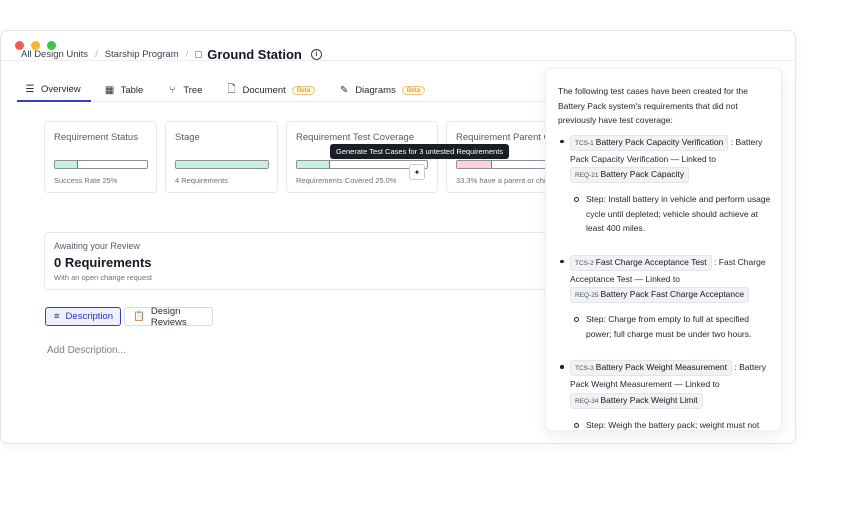 This screenshot has width=865, height=527. Describe the element at coordinates (417, 172) in the screenshot. I see `magic-wand-icon: ✦` at that location.